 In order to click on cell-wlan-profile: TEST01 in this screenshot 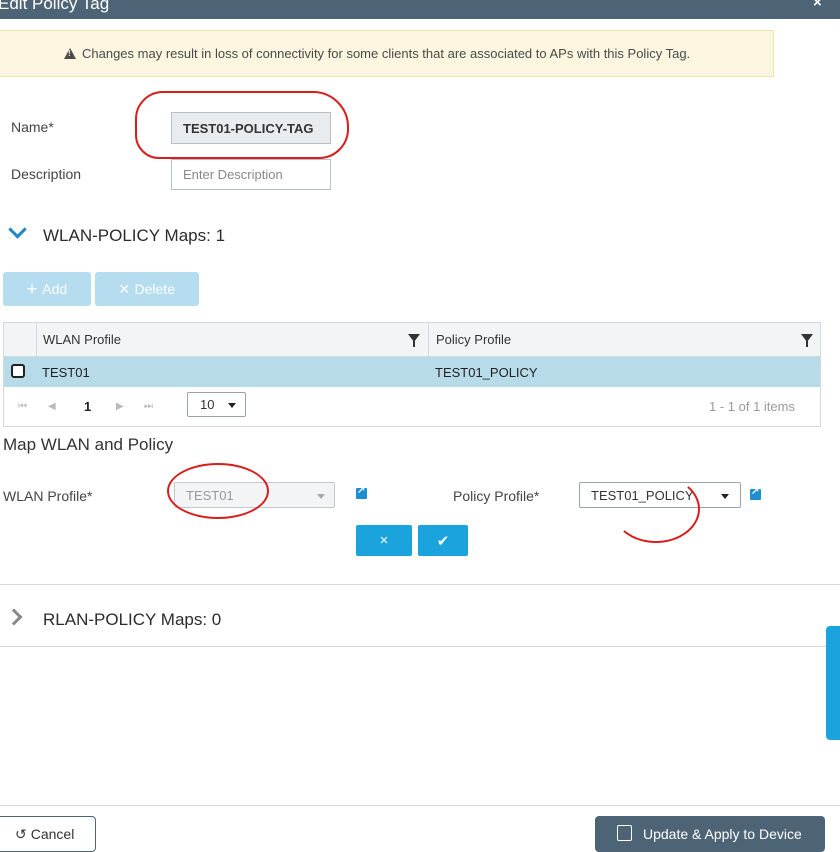, I will do `click(66, 372)`.